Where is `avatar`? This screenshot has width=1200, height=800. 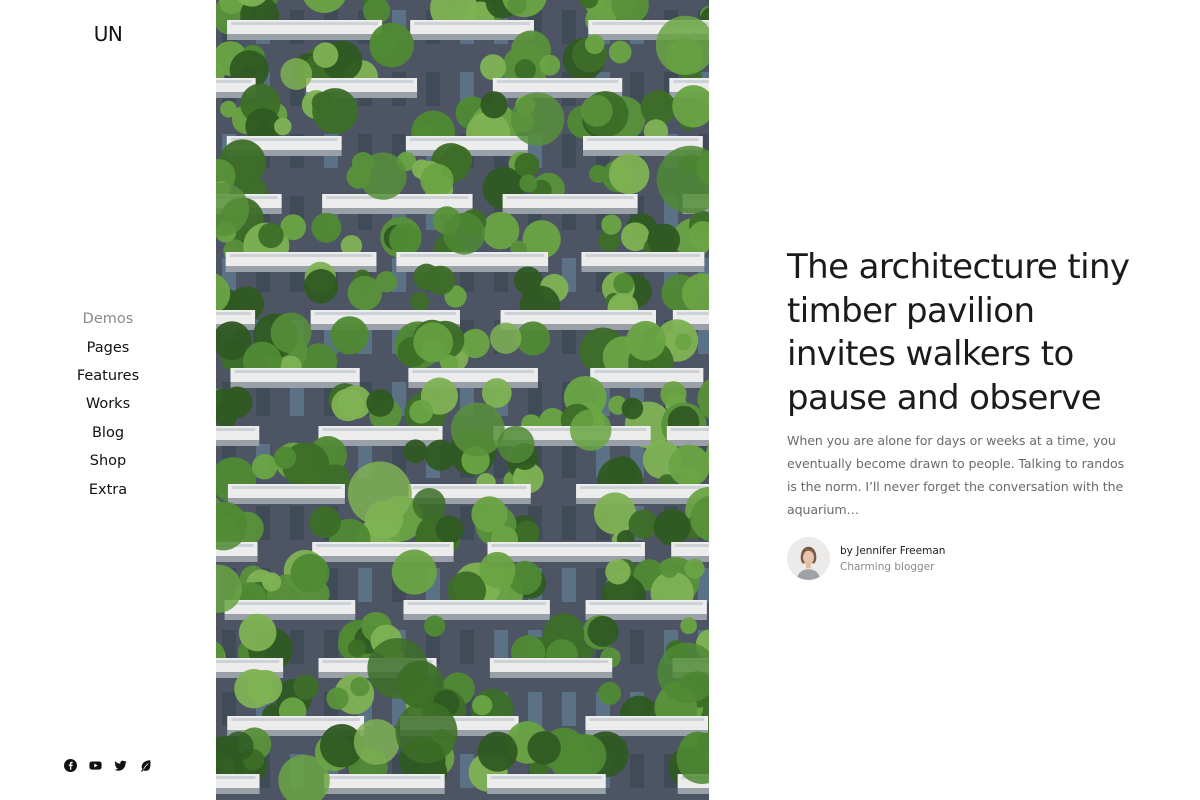 avatar is located at coordinates (808, 558).